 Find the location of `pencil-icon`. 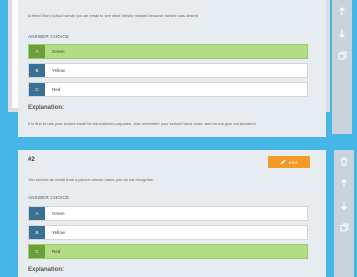

pencil-icon is located at coordinates (283, 162).